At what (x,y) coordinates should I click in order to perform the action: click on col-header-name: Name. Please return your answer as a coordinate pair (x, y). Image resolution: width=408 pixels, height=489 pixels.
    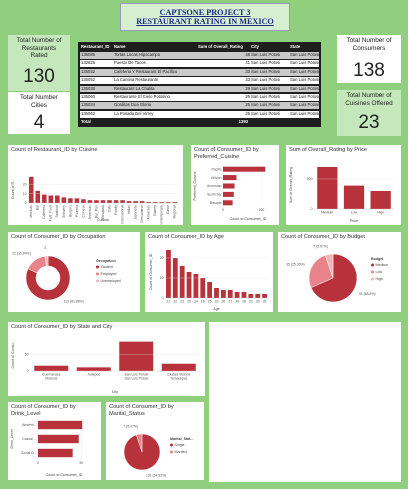
    Looking at the image, I should click on (156, 47).